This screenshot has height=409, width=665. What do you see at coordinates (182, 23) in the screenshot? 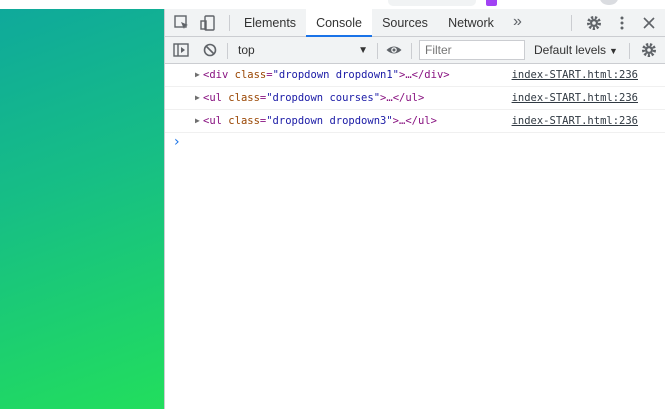
I see `inspect-element-icon` at bounding box center [182, 23].